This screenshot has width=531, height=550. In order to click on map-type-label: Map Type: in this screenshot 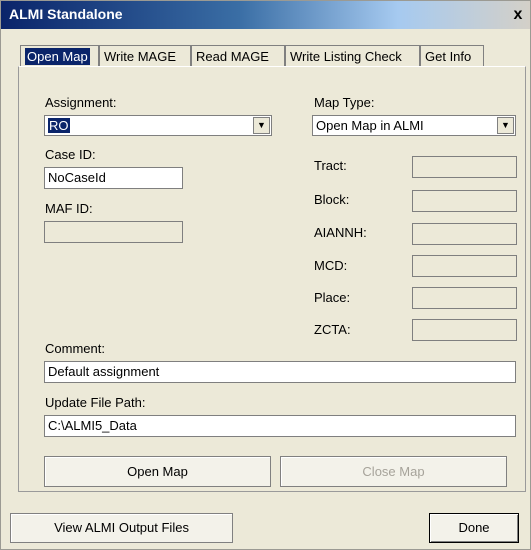, I will do `click(344, 102)`.